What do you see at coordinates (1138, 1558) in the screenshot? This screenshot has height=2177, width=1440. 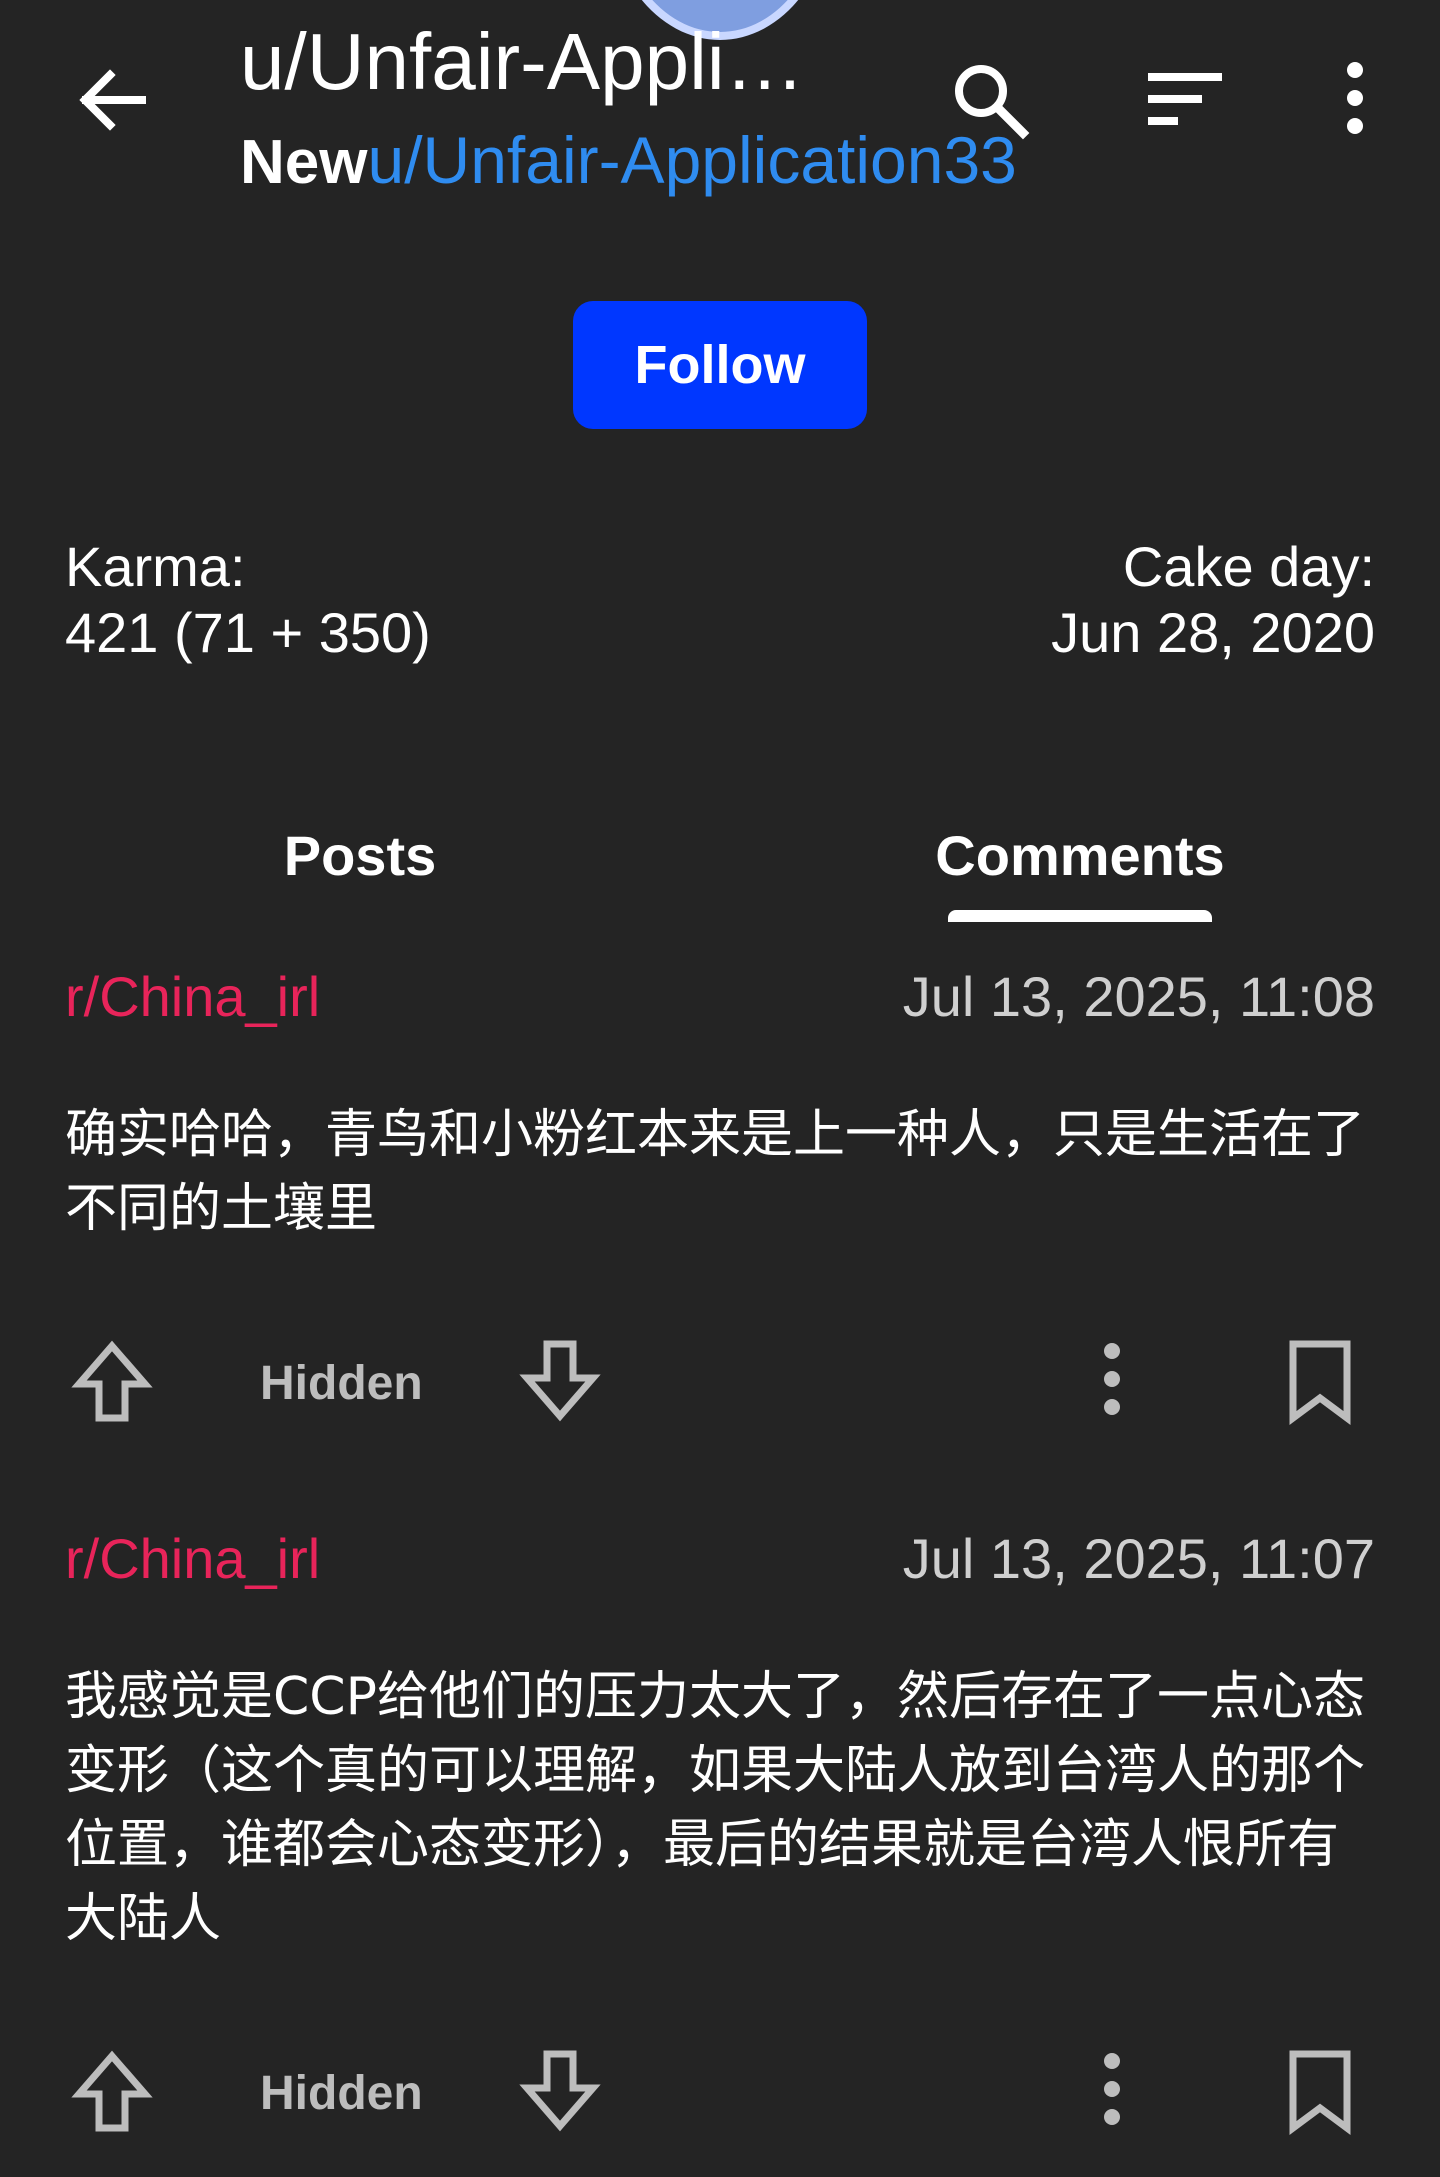 I see `comment-timestamp: Jul 13, 2025, 11:07` at bounding box center [1138, 1558].